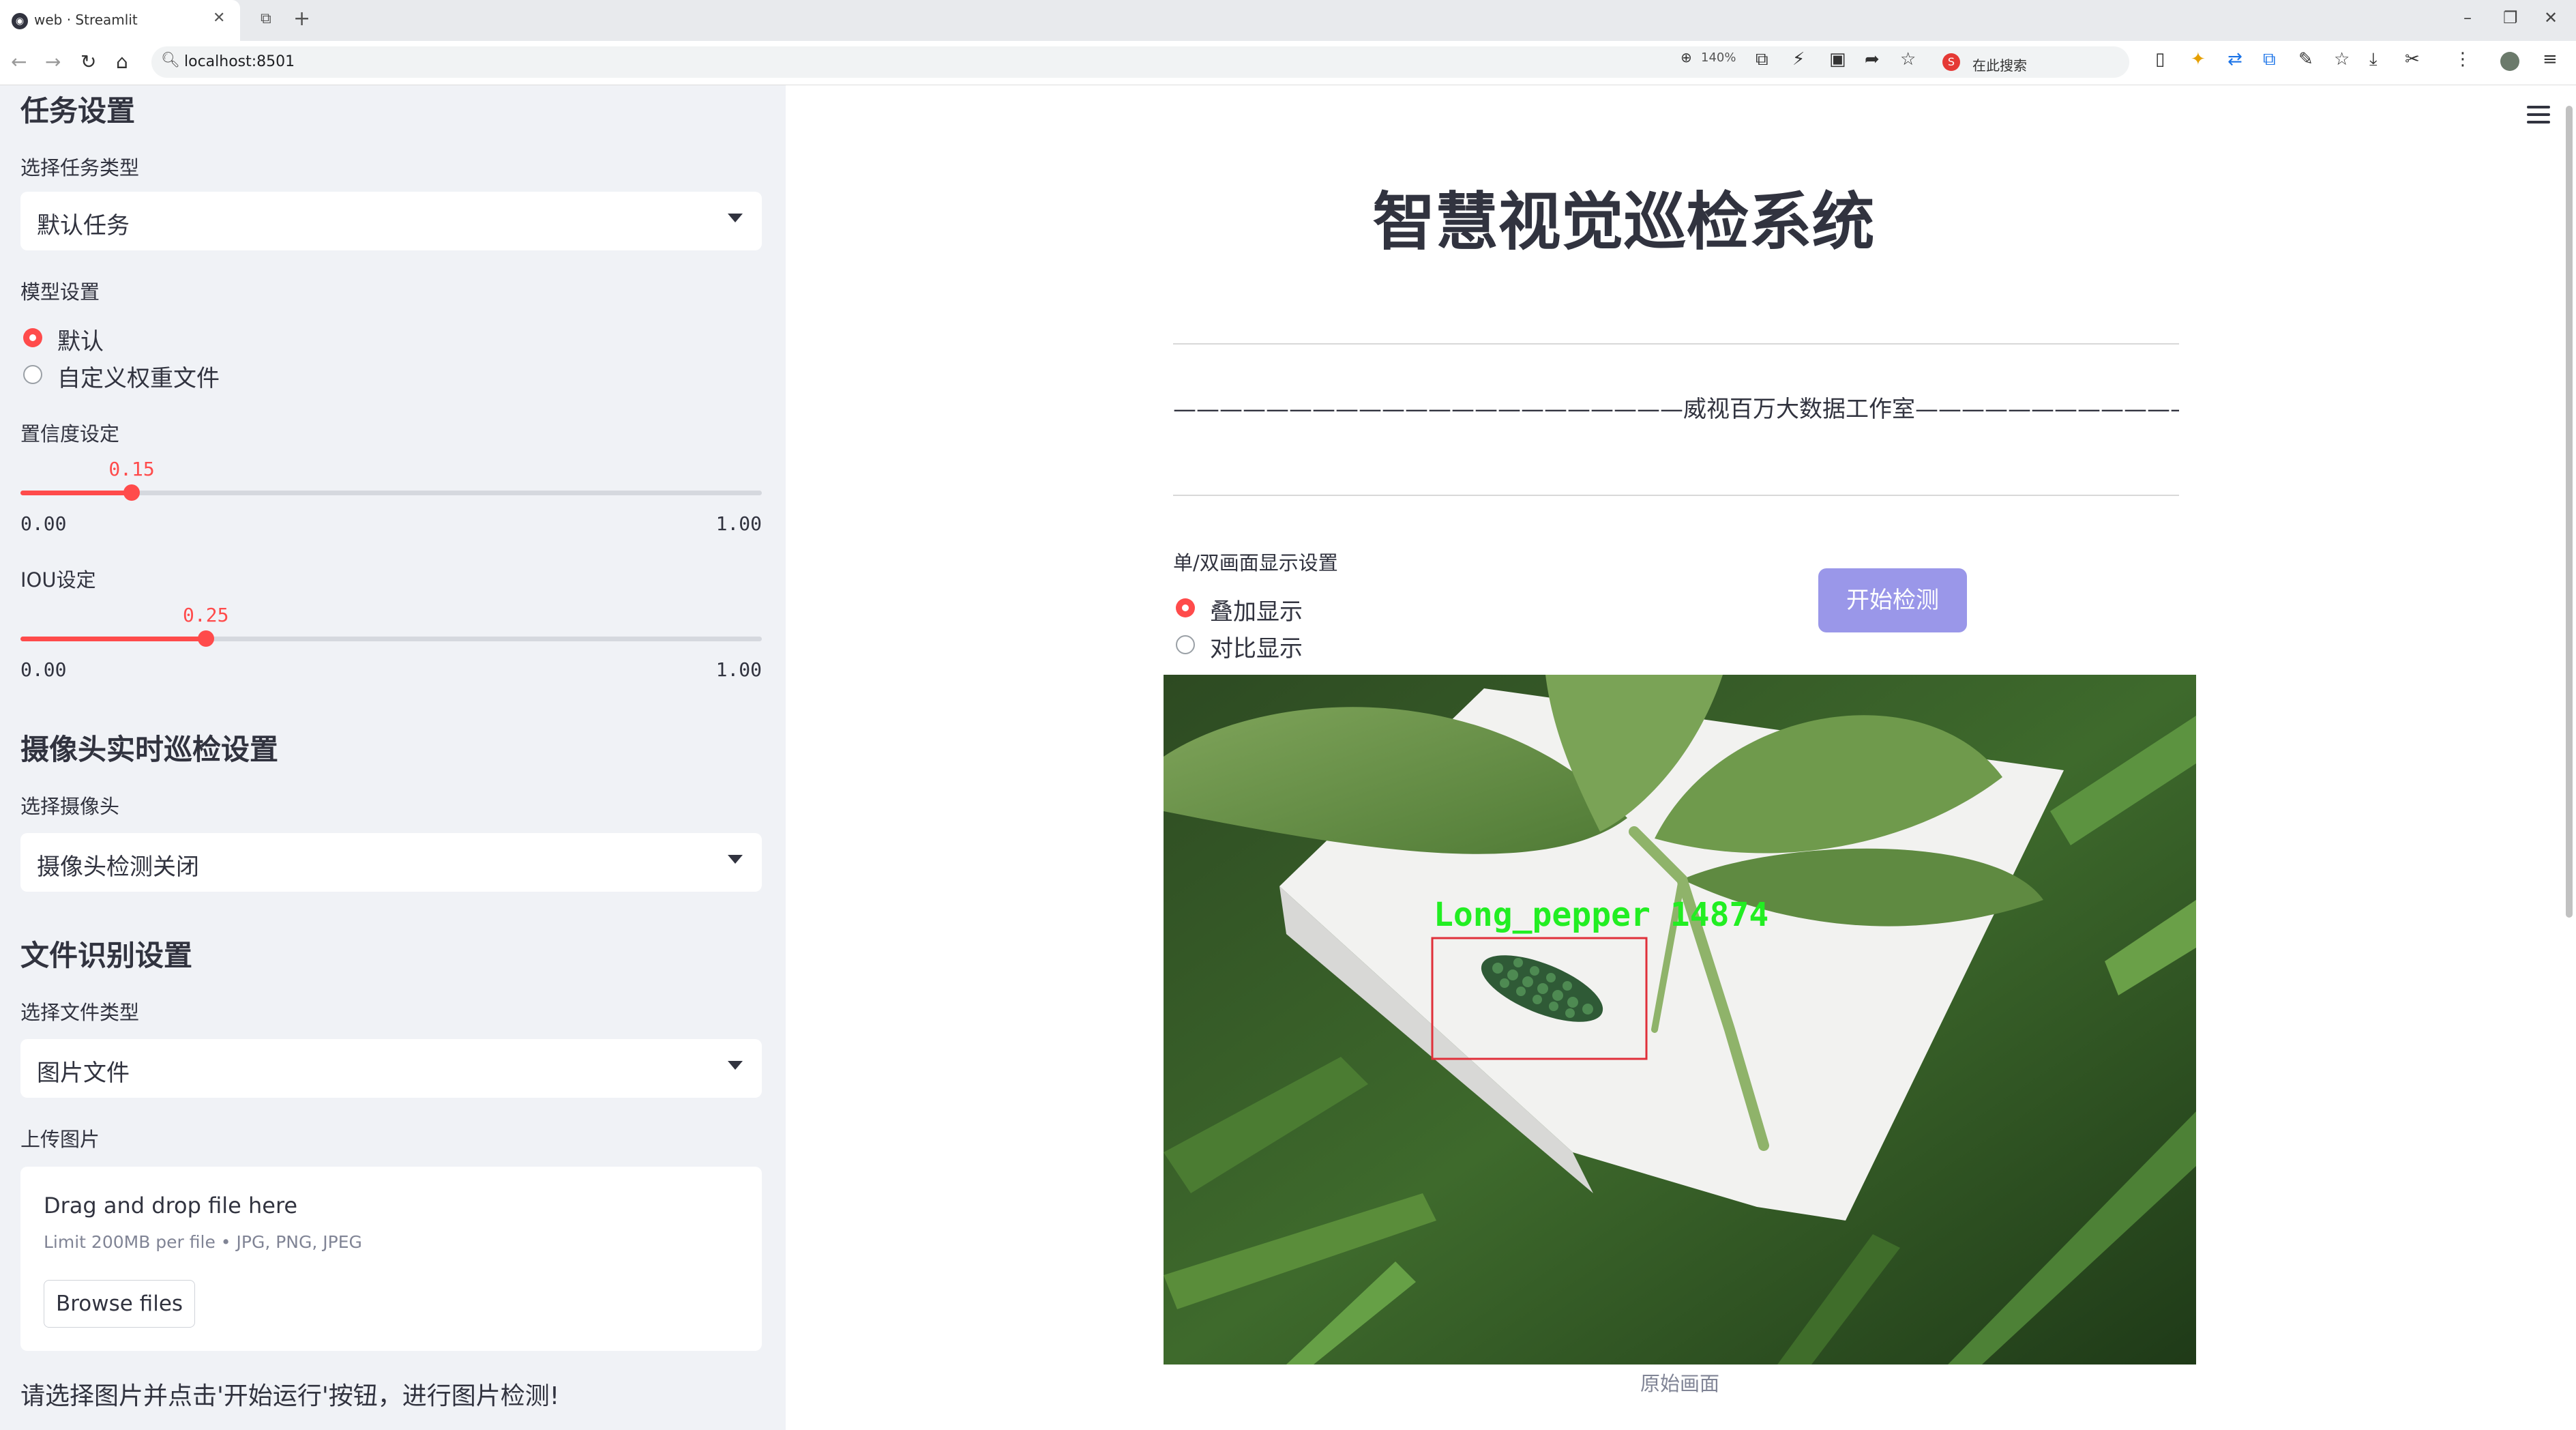 The height and width of the screenshot is (1430, 2576). Describe the element at coordinates (2269, 60) in the screenshot. I see `translate-extension-icon: ⧉` at that location.